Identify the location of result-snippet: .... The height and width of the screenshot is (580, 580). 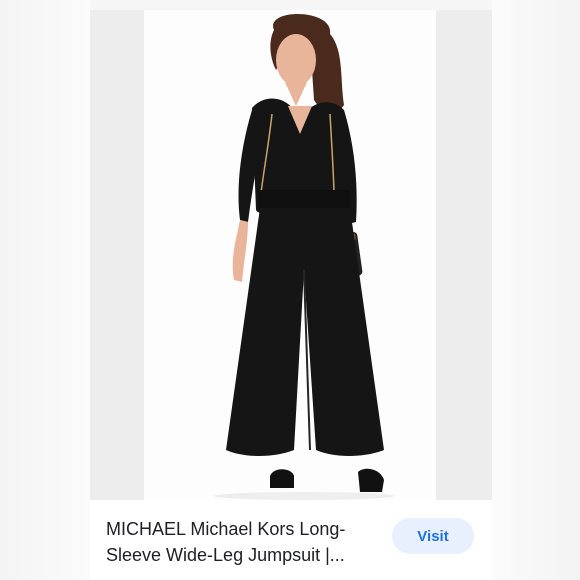
(296, 577).